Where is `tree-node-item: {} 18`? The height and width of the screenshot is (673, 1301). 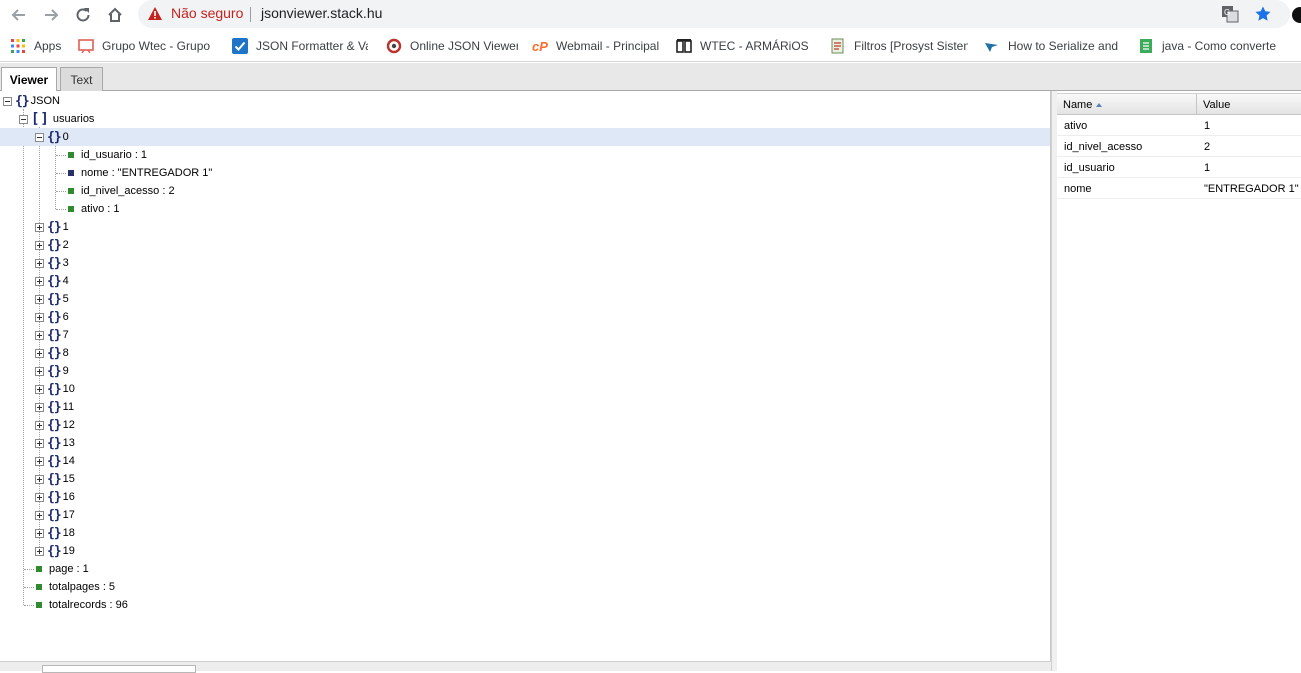
tree-node-item: {} 18 is located at coordinates (55, 533).